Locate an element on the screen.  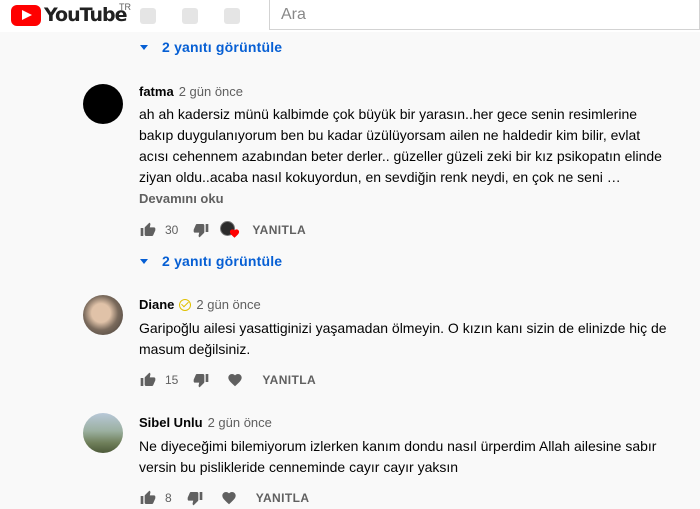
comment-header: Sibel Unlu 2 gün önce is located at coordinates (205, 422).